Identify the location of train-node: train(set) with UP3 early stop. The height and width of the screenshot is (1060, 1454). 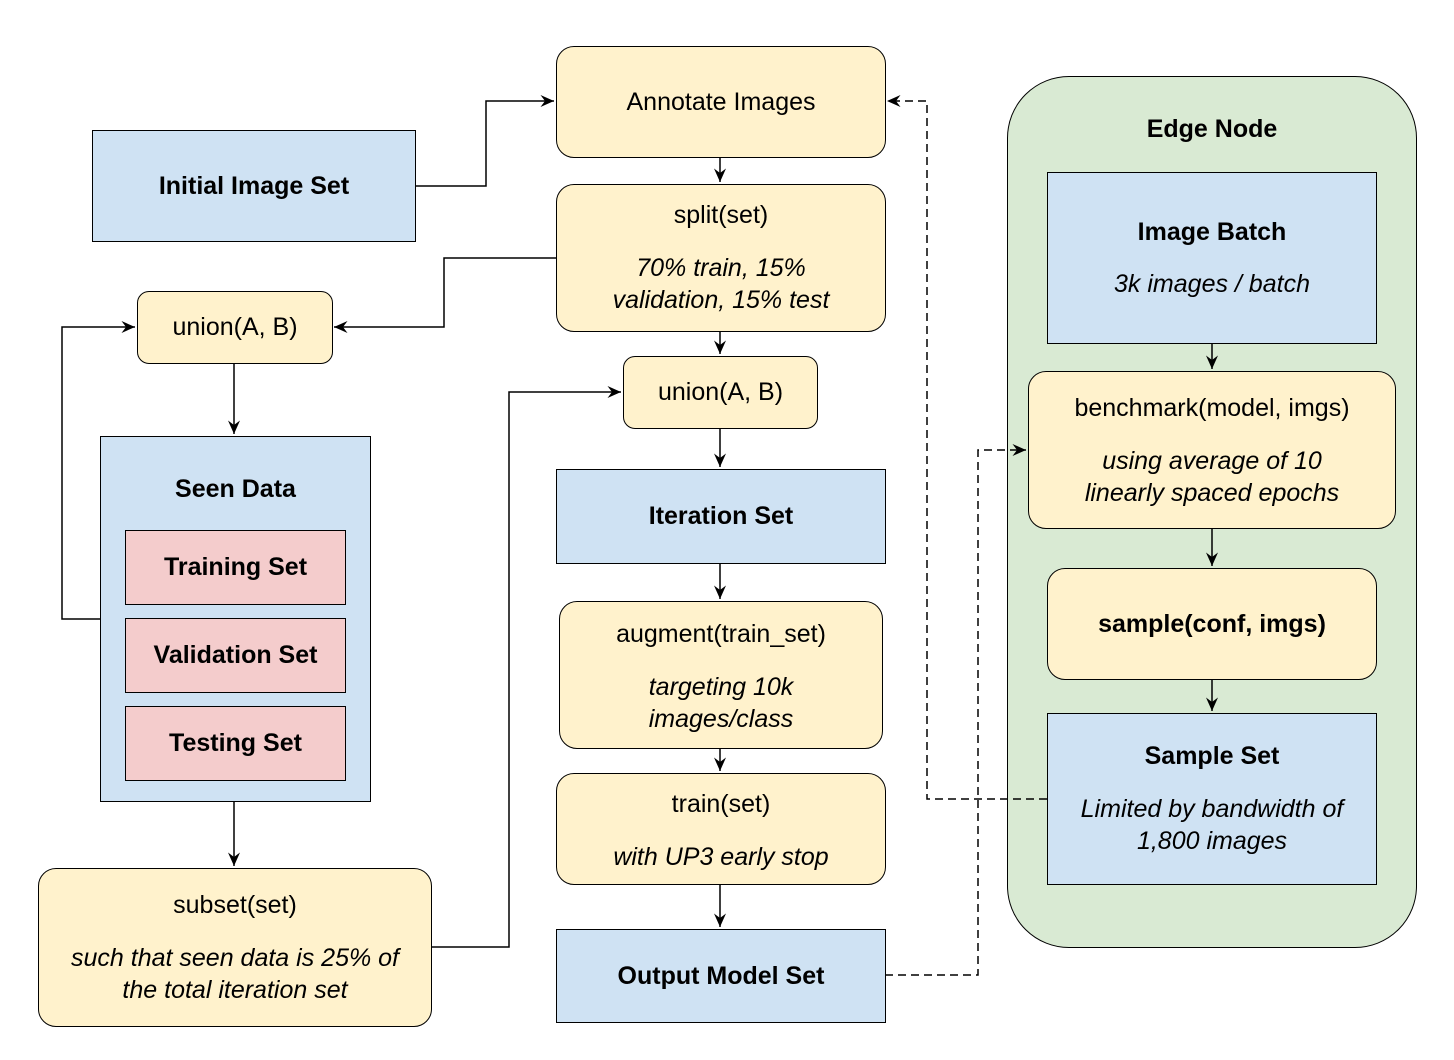
(721, 829).